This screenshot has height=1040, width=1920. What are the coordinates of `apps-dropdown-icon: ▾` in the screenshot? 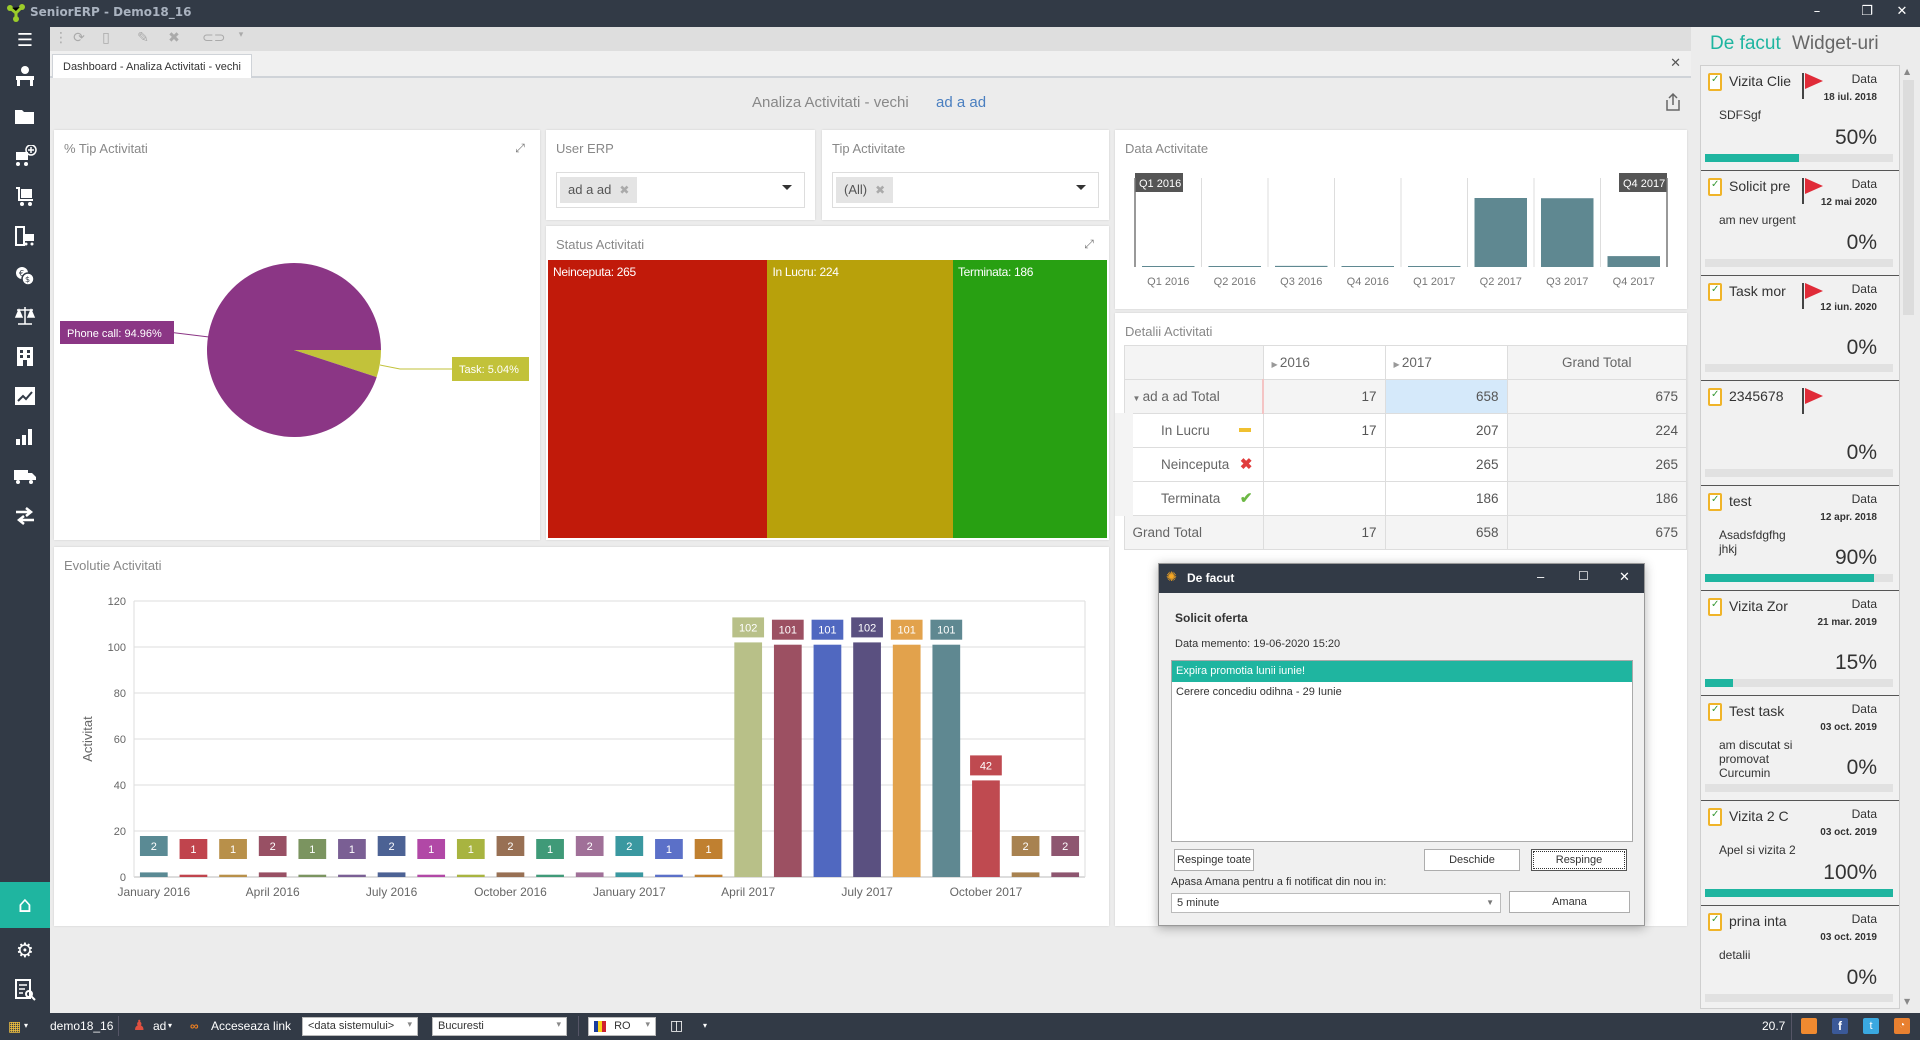 It's located at (26, 1025).